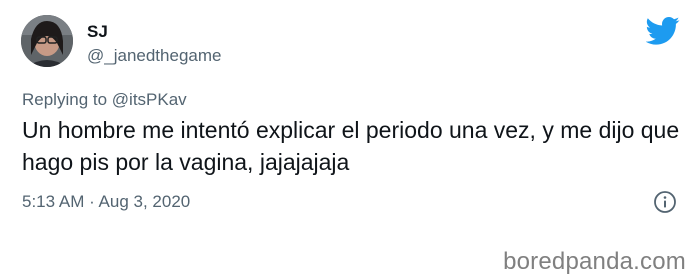 The image size is (700, 280). Describe the element at coordinates (149, 99) in the screenshot. I see `reply-mention-link: @itsPKav` at that location.